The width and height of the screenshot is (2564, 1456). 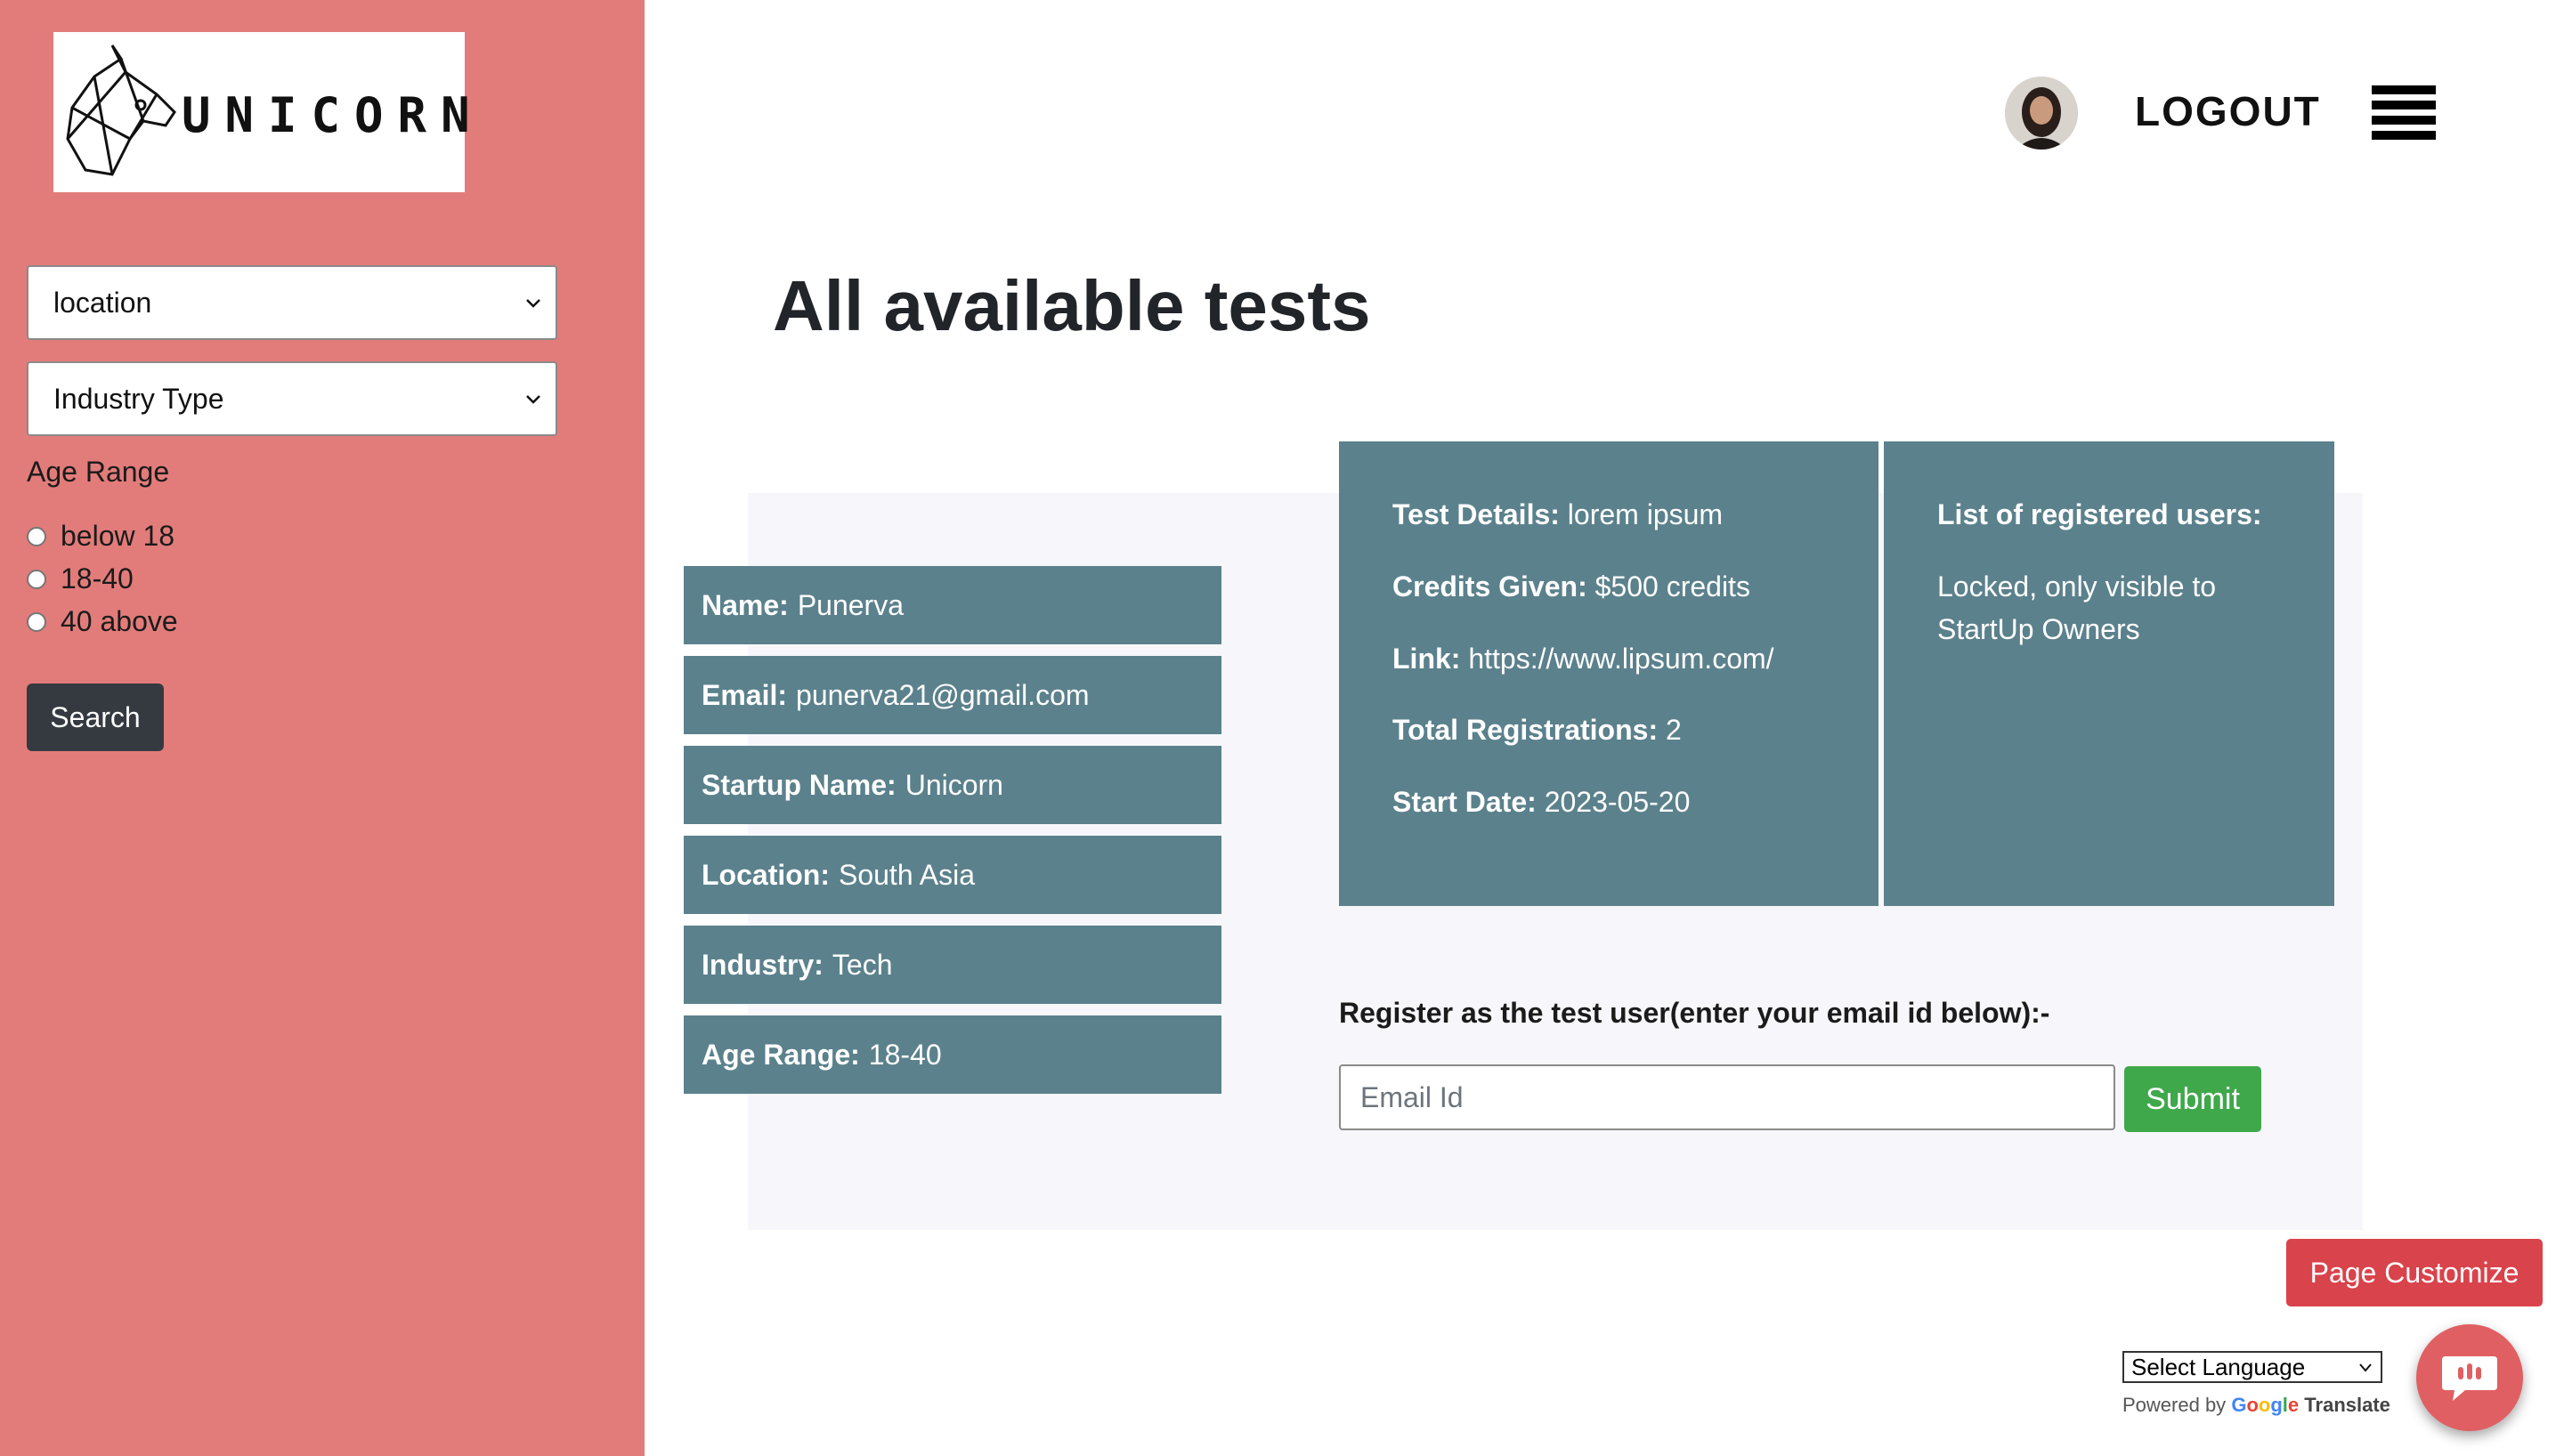 What do you see at coordinates (102, 302) in the screenshot?
I see `location-select-label: location` at bounding box center [102, 302].